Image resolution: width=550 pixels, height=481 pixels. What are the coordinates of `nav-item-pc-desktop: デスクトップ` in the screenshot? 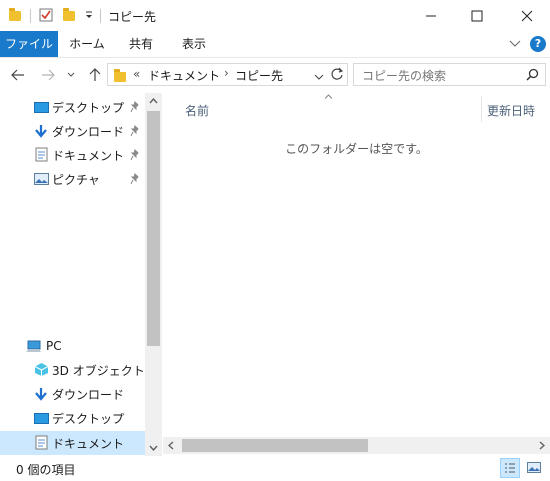 It's located at (72, 418).